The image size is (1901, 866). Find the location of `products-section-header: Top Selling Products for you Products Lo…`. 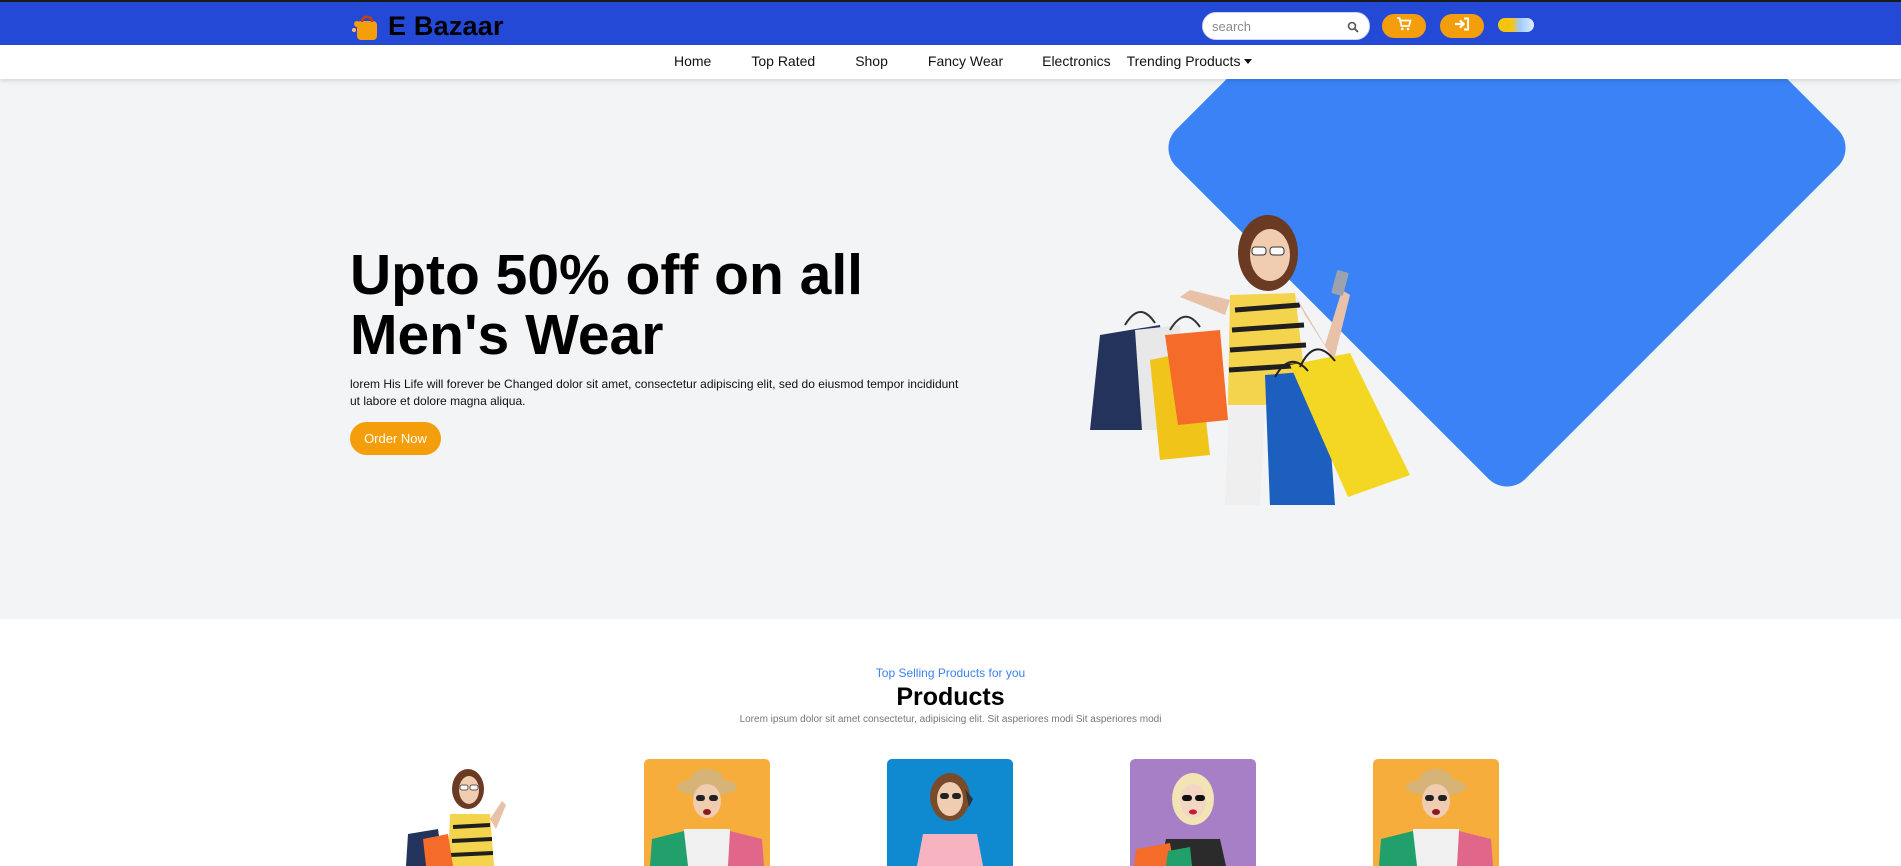

products-section-header: Top Selling Products for you Products Lo… is located at coordinates (950, 695).